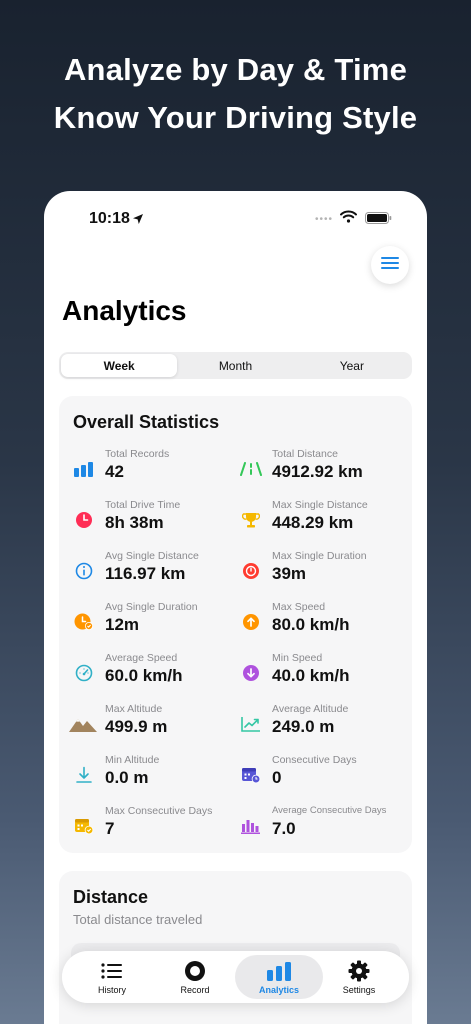 The width and height of the screenshot is (471, 1024). Describe the element at coordinates (284, 828) in the screenshot. I see `stat-value: 7.0` at that location.